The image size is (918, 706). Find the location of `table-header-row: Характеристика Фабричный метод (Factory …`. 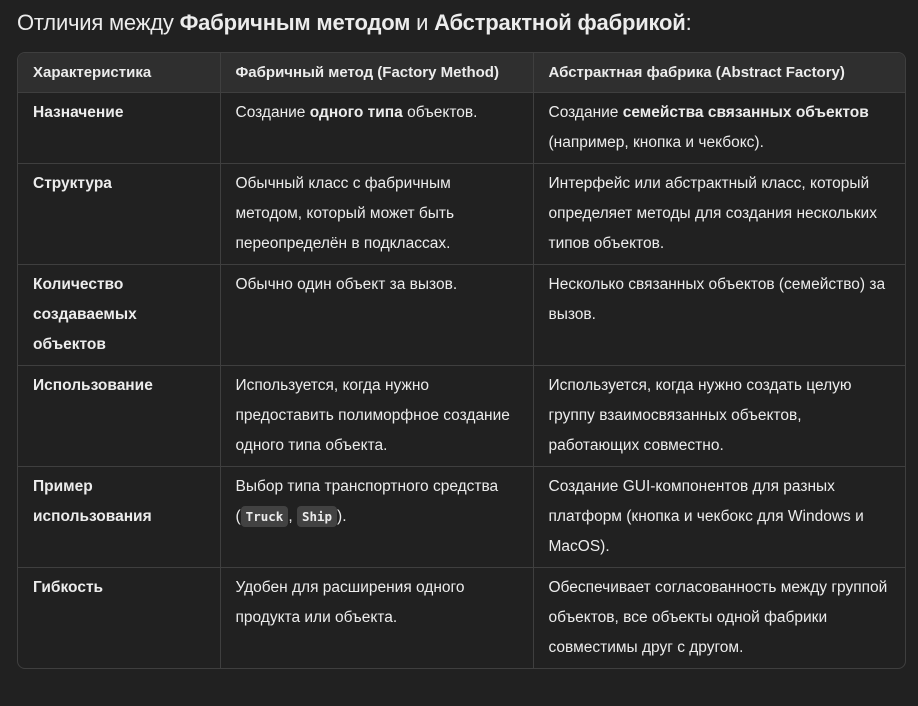

table-header-row: Характеристика Фабричный метод (Factory … is located at coordinates (461, 73).